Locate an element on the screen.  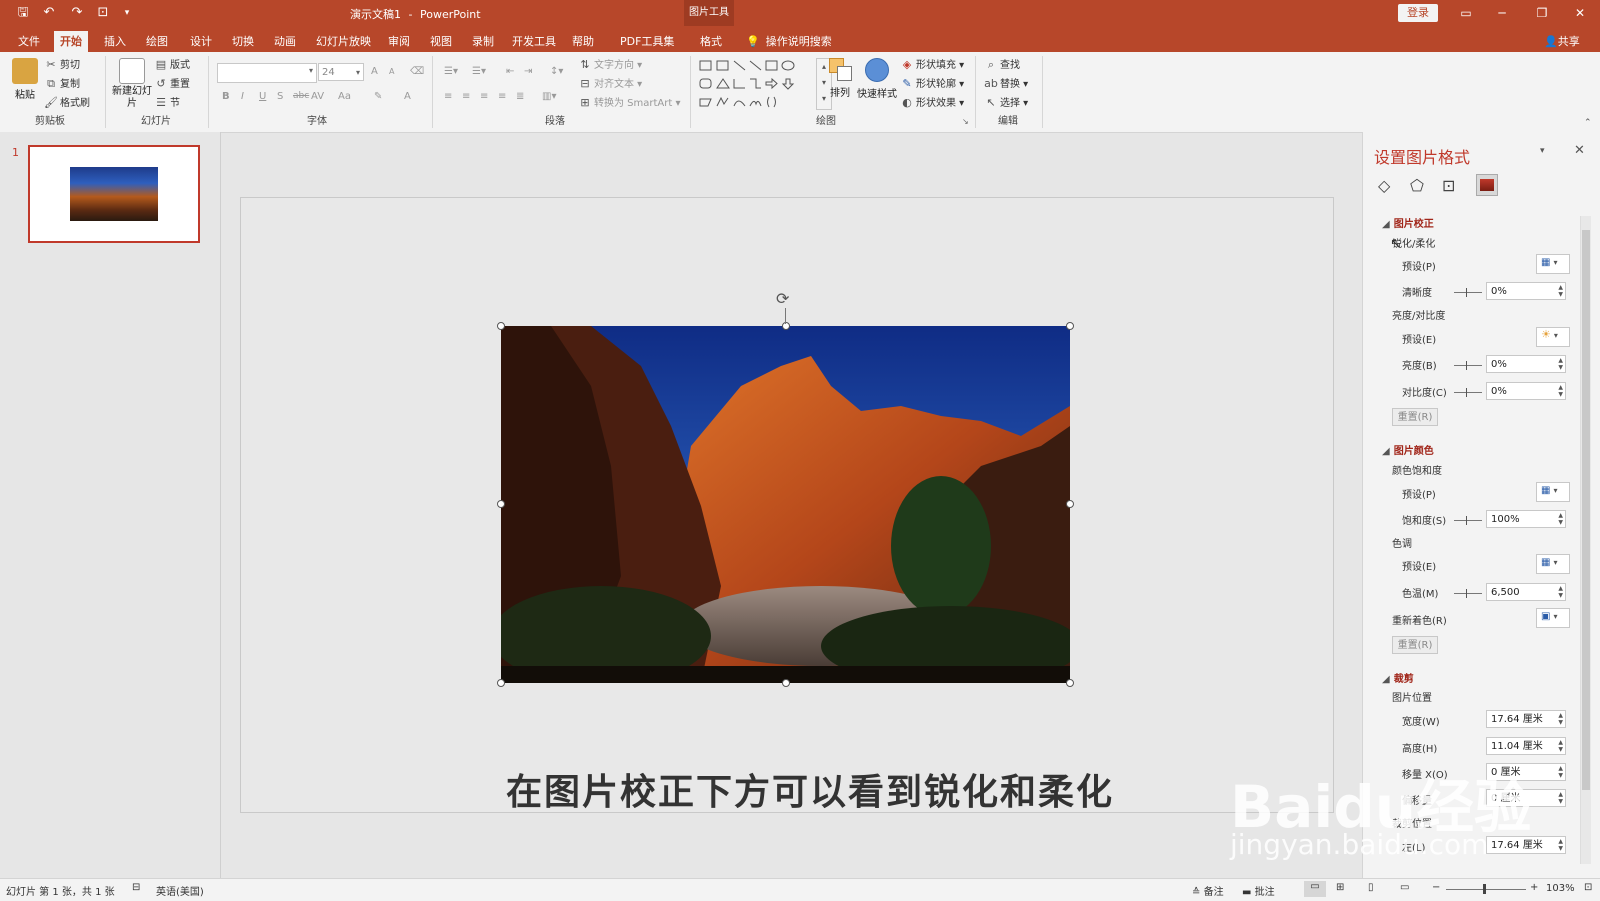
section-picture-color: ◢ 图片颜色 is located at coordinates (1408, 449).